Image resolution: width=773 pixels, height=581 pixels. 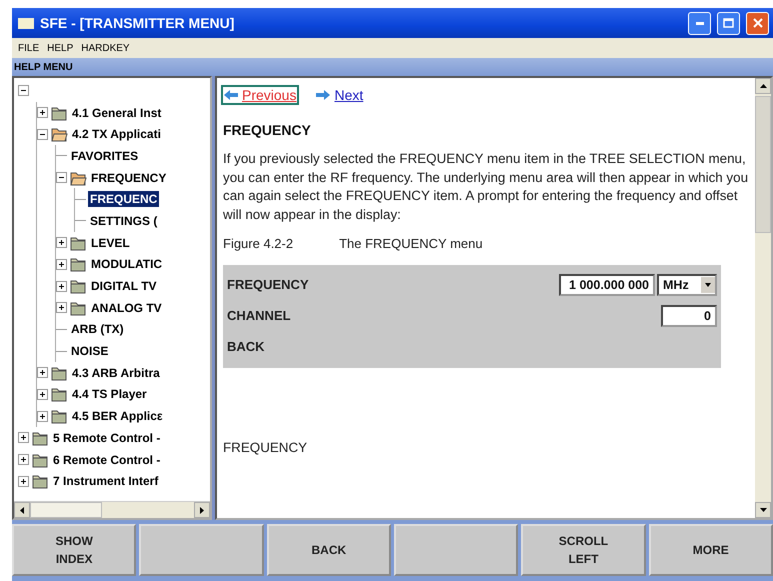 I want to click on tree-item: 4.5 BER Applicε, so click(x=117, y=416).